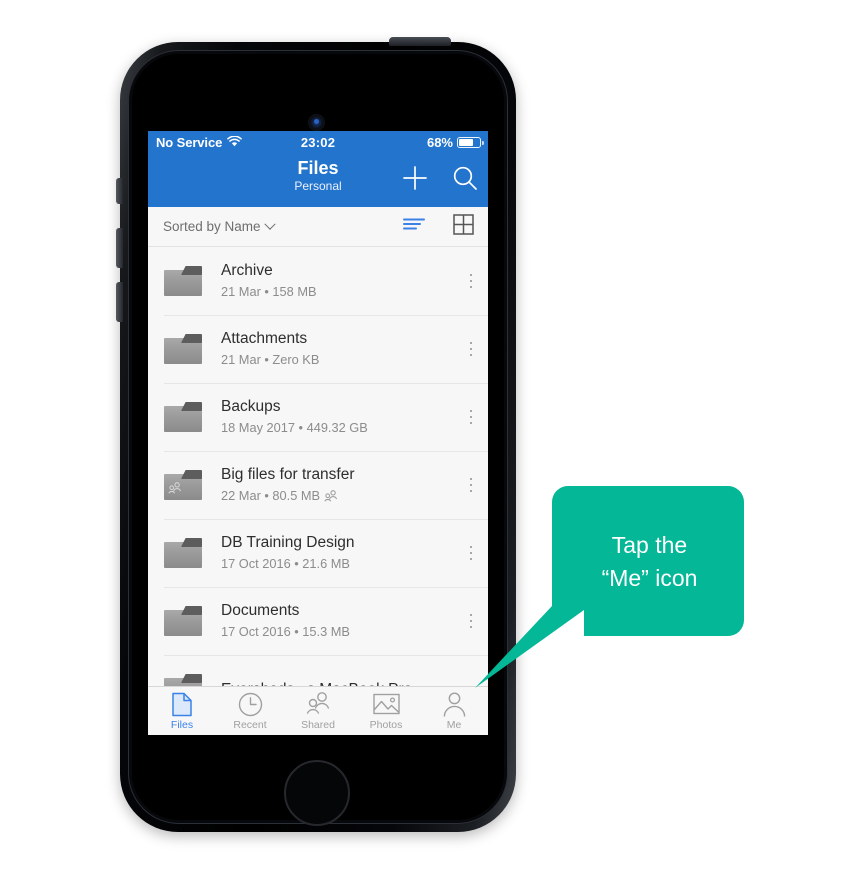  I want to click on volume-up-button, so click(119, 248).